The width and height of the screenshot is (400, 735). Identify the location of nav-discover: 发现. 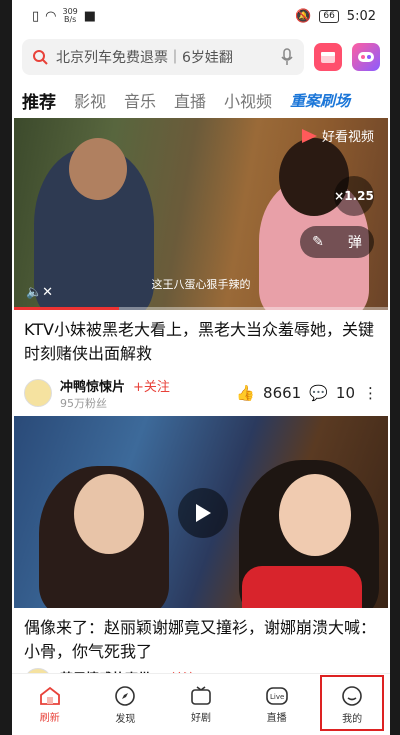
(126, 704).